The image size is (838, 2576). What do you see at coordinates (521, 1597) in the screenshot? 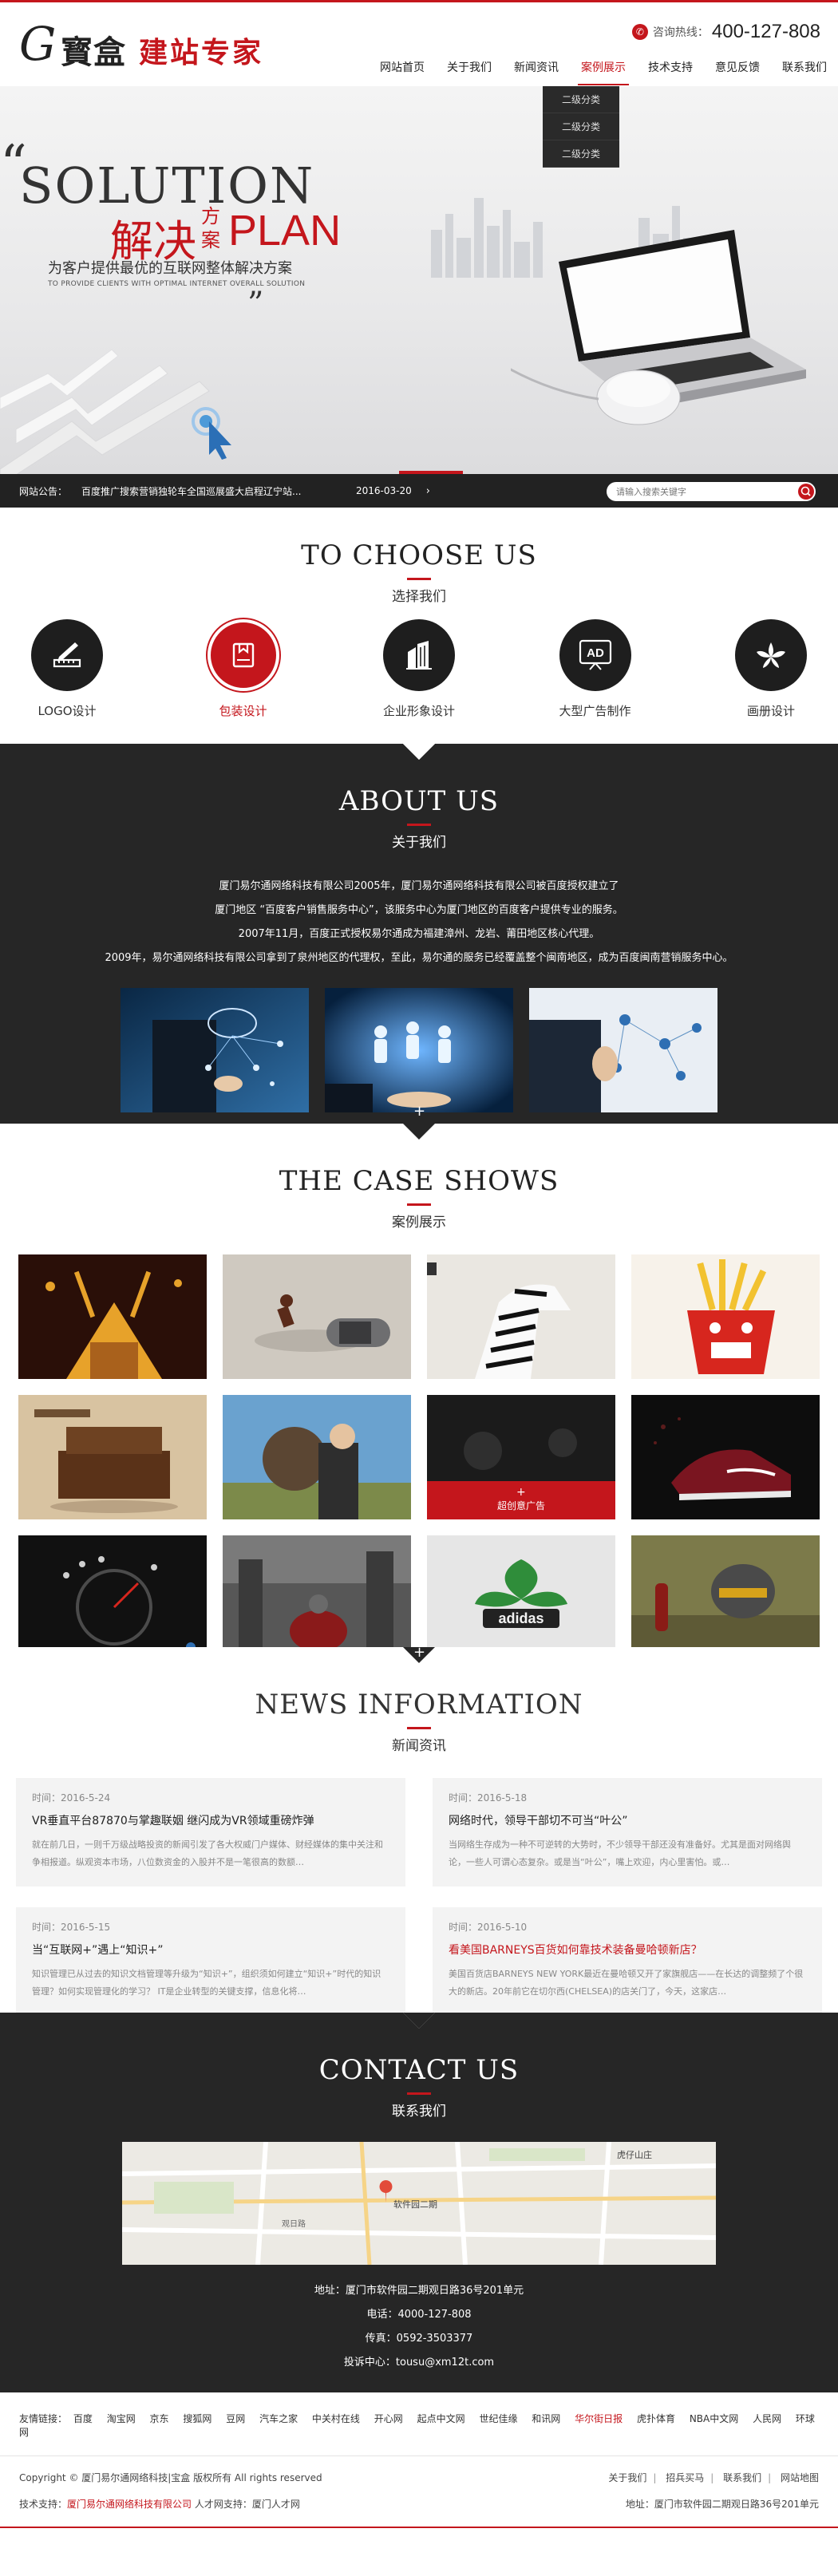
I see `case-item-adidas-art: adidas` at bounding box center [521, 1597].